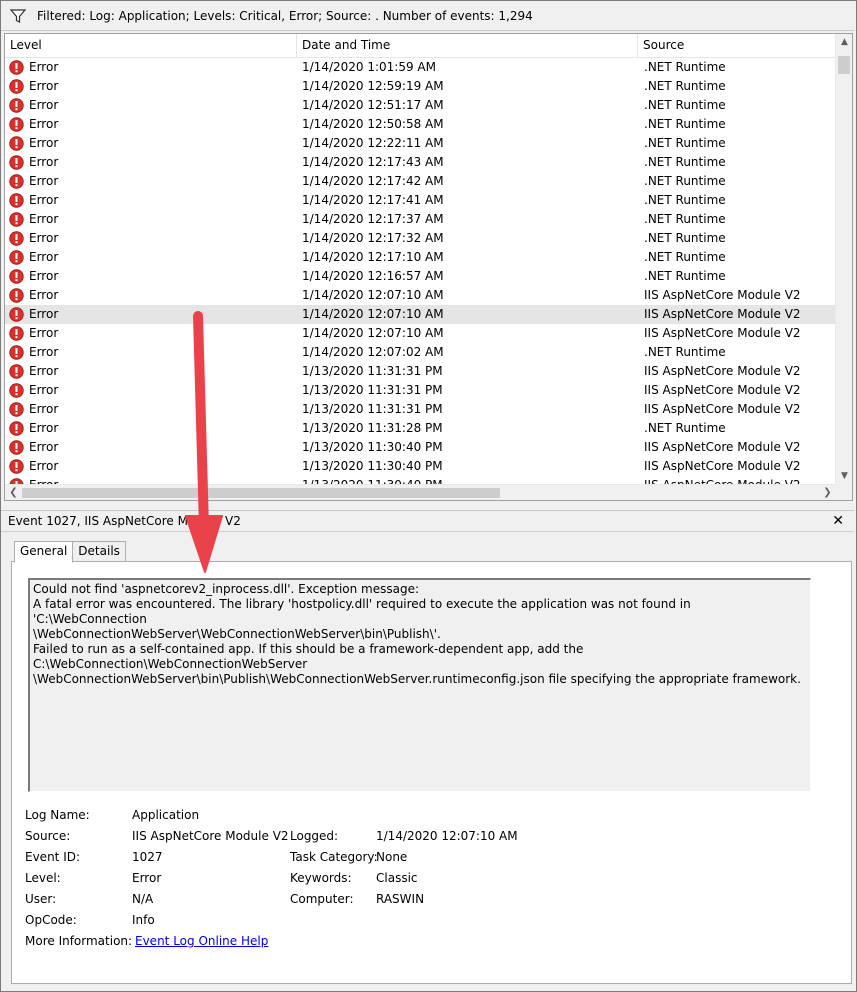  I want to click on opcode-value: Info, so click(143, 920).